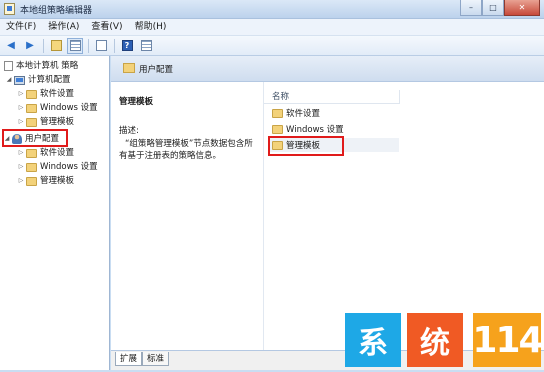 The width and height of the screenshot is (544, 372). Describe the element at coordinates (42, 139) in the screenshot. I see `tree-item-label: 用户配置` at that location.